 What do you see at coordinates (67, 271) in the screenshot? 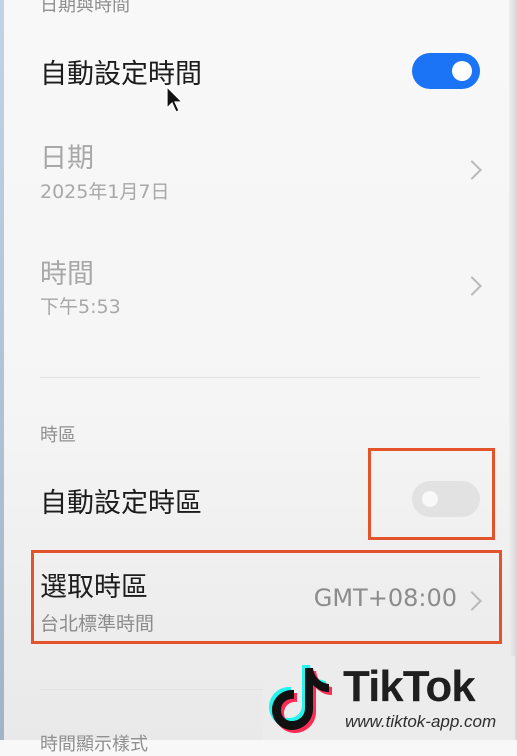
I see `time-label: 時間` at bounding box center [67, 271].